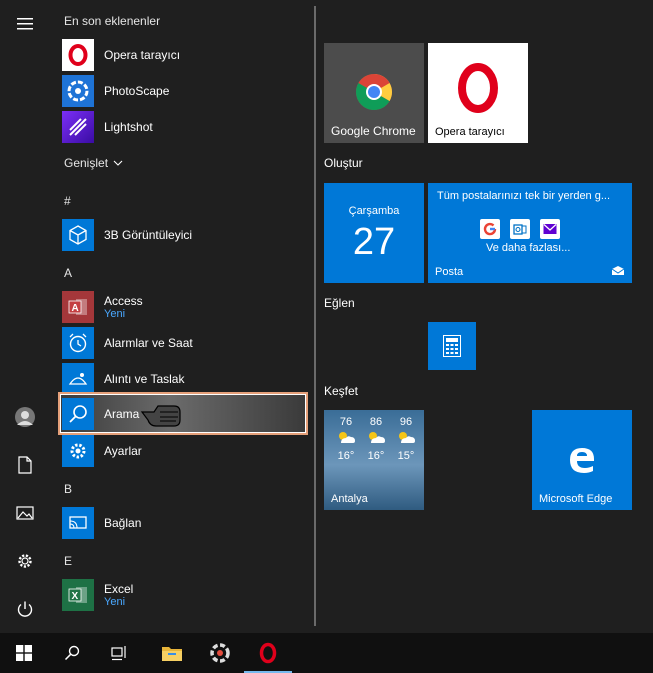  Describe the element at coordinates (123, 301) in the screenshot. I see `app-name: Access` at that location.